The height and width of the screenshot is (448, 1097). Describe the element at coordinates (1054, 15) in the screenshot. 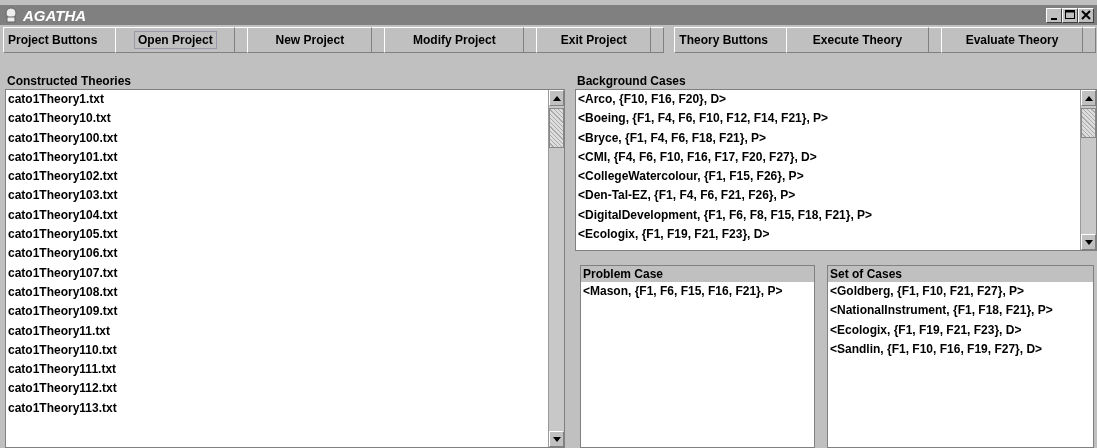

I see `minimize-button` at that location.